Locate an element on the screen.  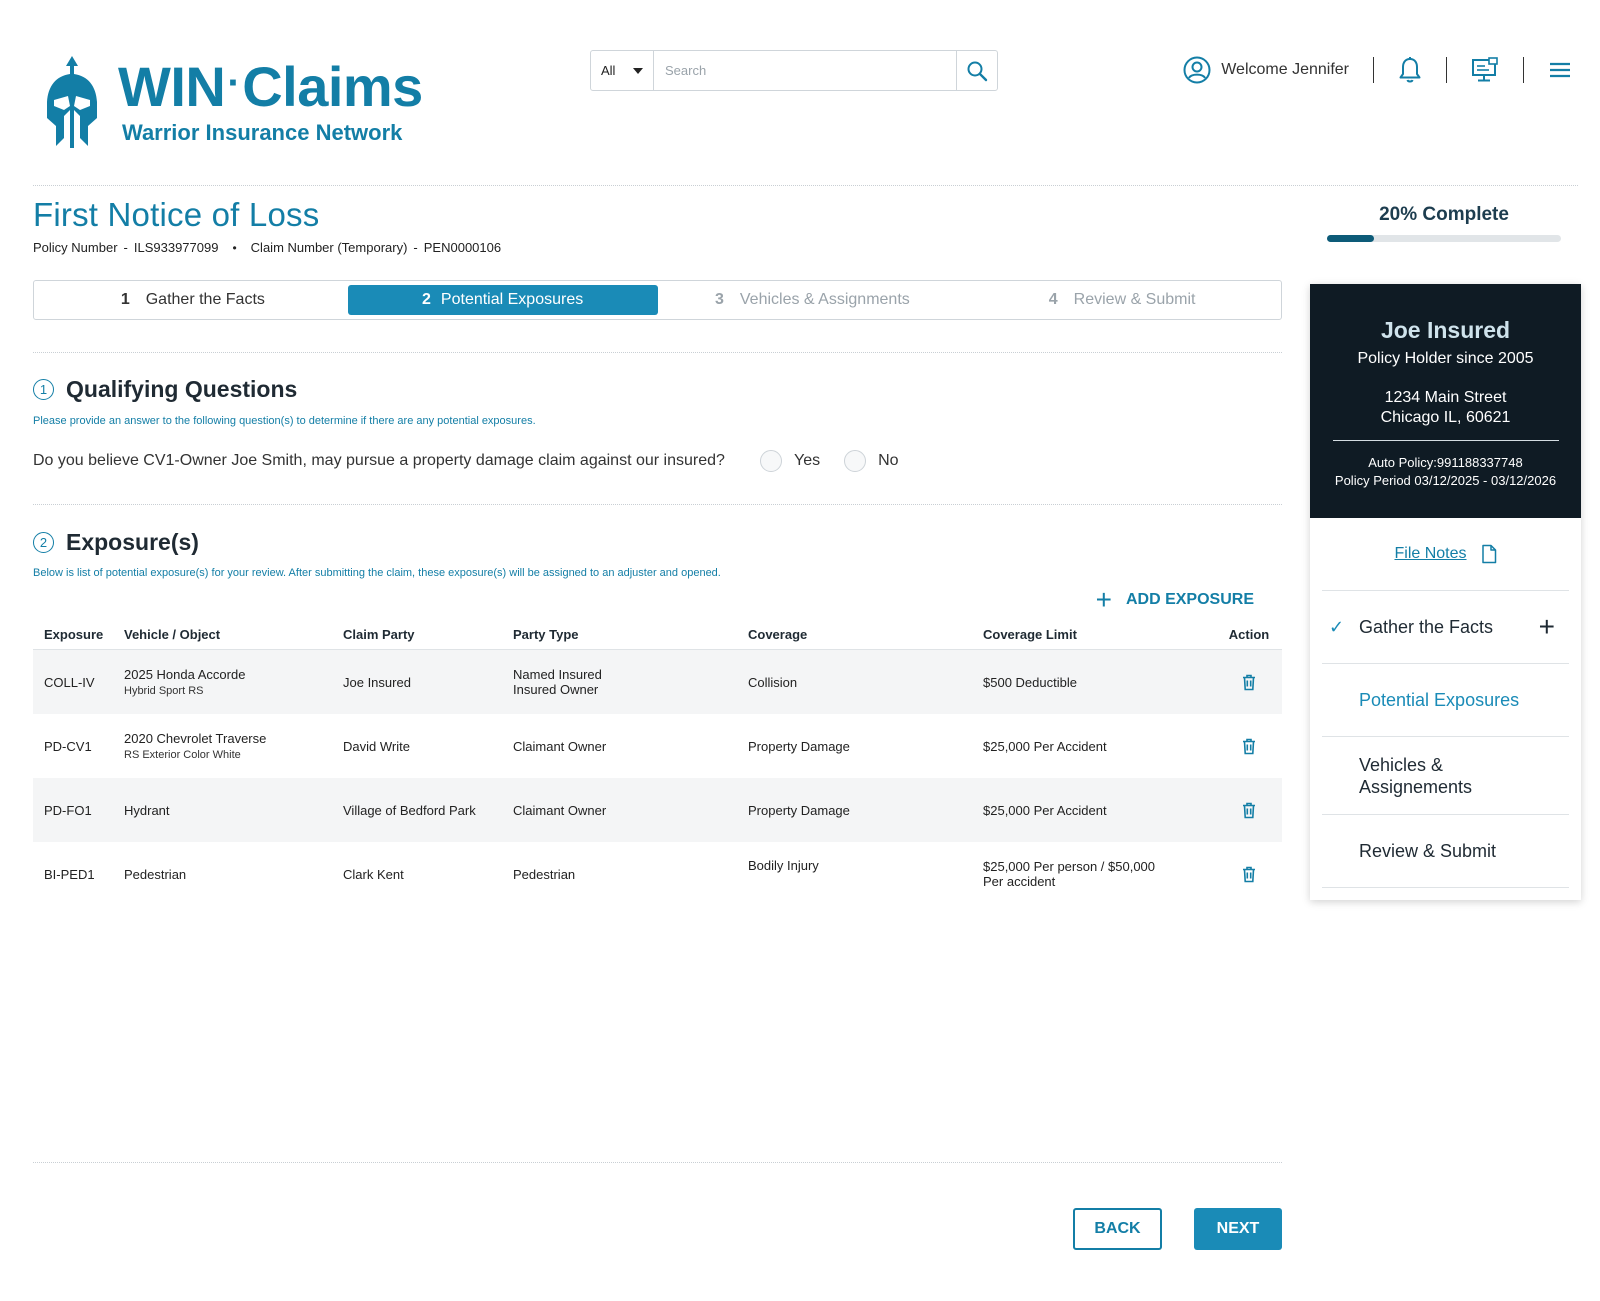
policy-period: Policy Period 03/12/2025 - 03/12/2026 is located at coordinates (1445, 480).